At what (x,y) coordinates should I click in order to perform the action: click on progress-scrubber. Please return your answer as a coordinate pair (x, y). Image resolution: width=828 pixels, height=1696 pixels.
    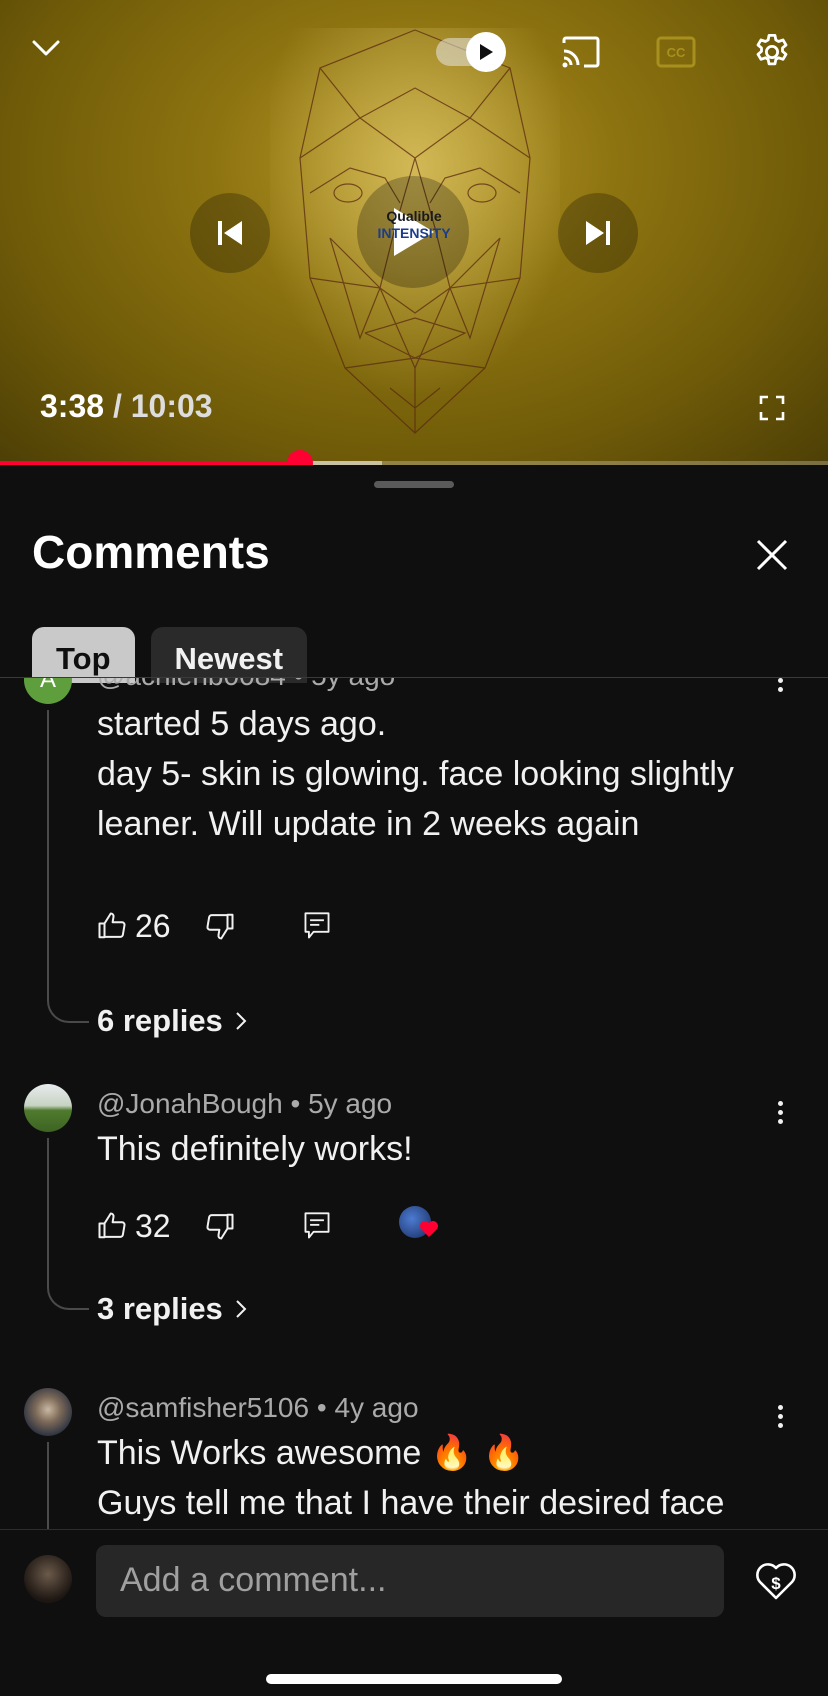
    Looking at the image, I should click on (299, 457).